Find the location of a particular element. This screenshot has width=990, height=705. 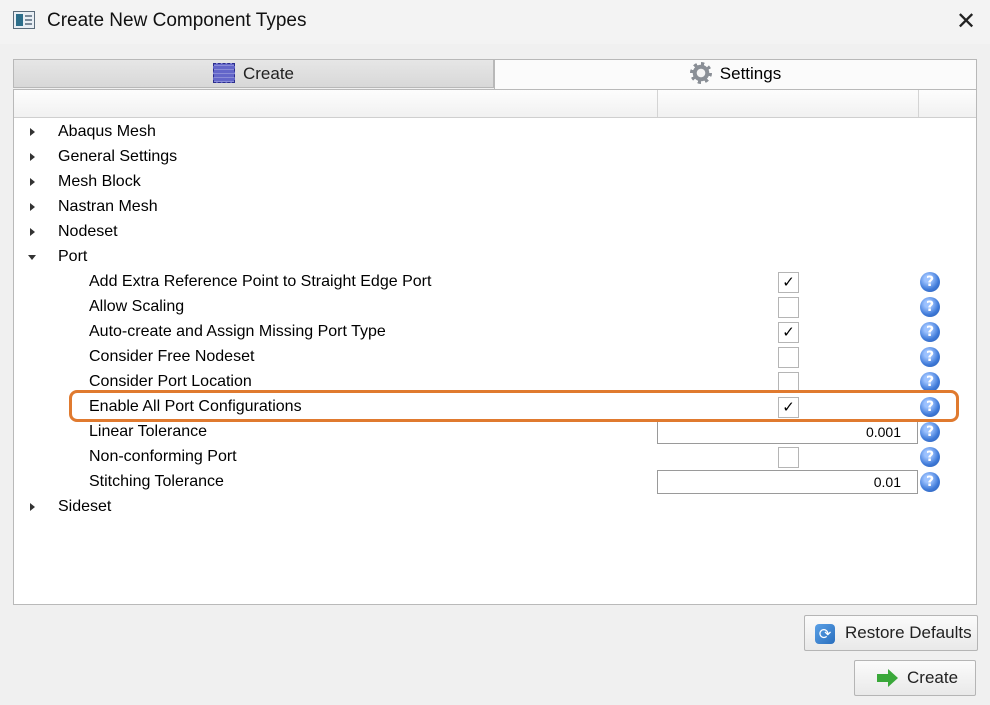

close-button: ✕ is located at coordinates (966, 21).